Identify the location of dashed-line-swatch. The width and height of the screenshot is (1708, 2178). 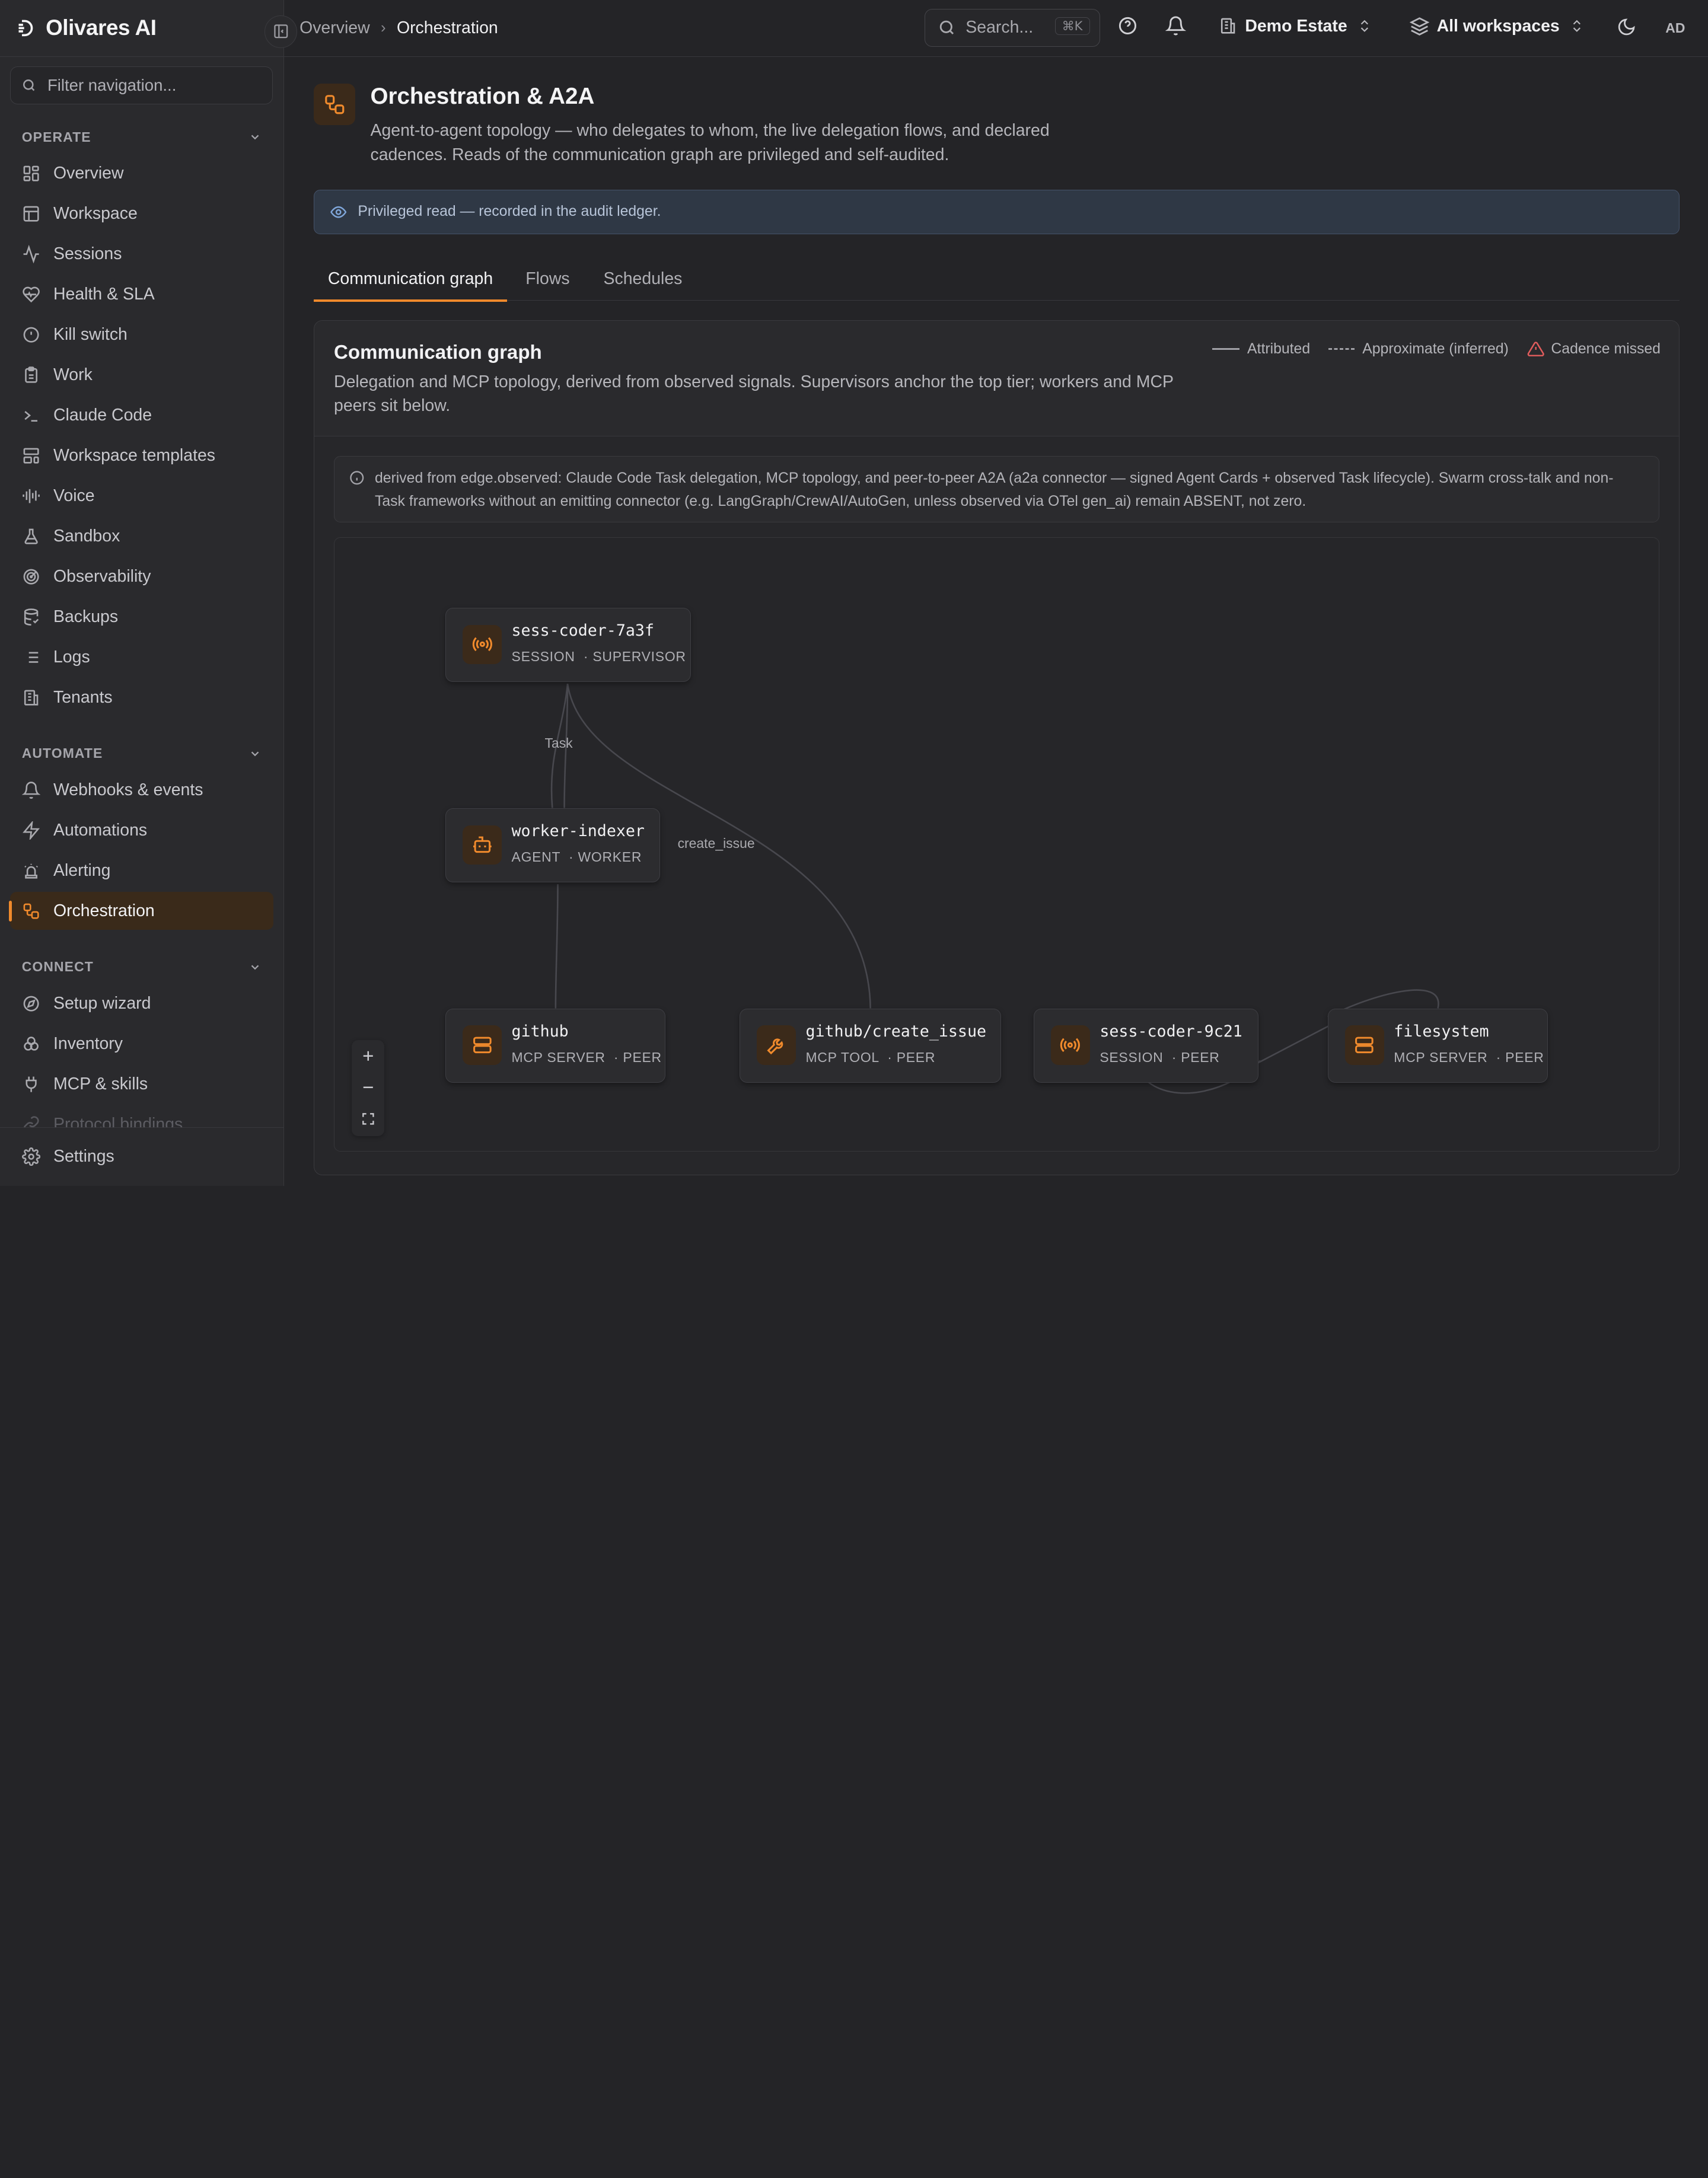
(1341, 349).